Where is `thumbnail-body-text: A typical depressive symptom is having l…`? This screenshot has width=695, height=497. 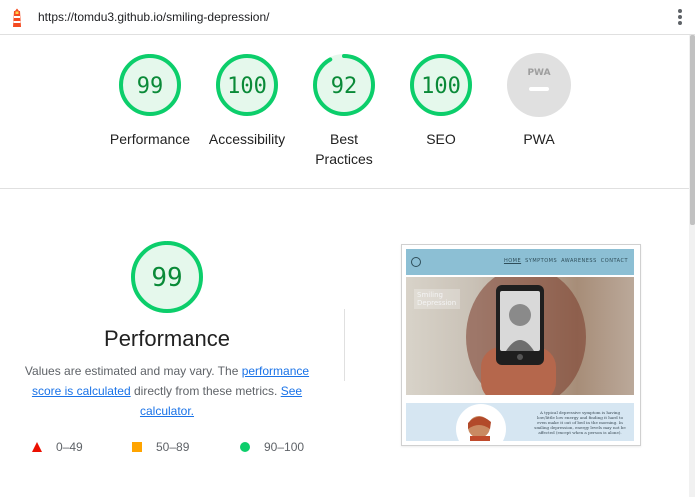
thumbnail-body-text: A typical depressive symptom is having l… is located at coordinates (580, 422).